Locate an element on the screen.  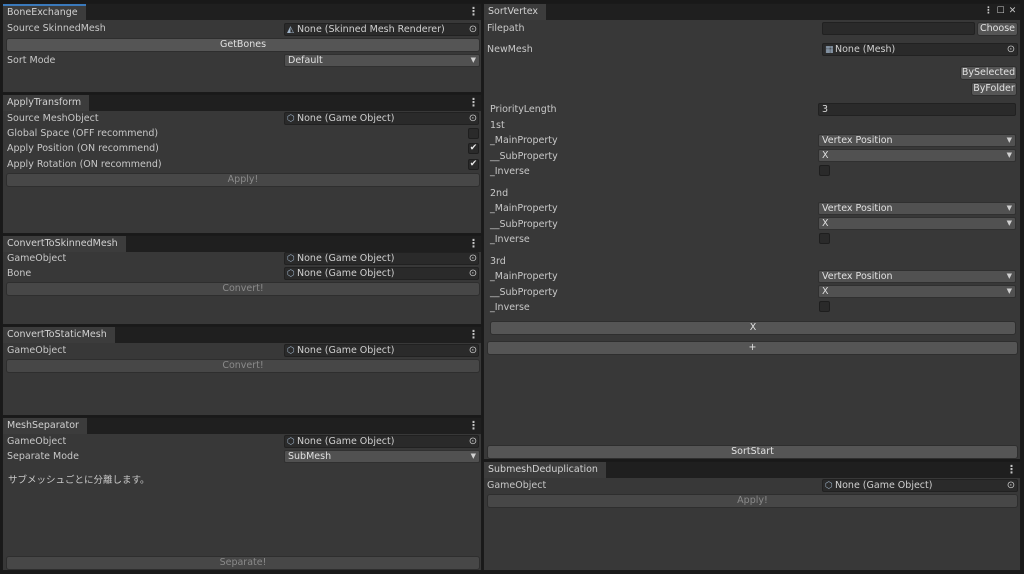
tab-bar: SubmeshDeduplication ⋮ is located at coordinates (752, 470).